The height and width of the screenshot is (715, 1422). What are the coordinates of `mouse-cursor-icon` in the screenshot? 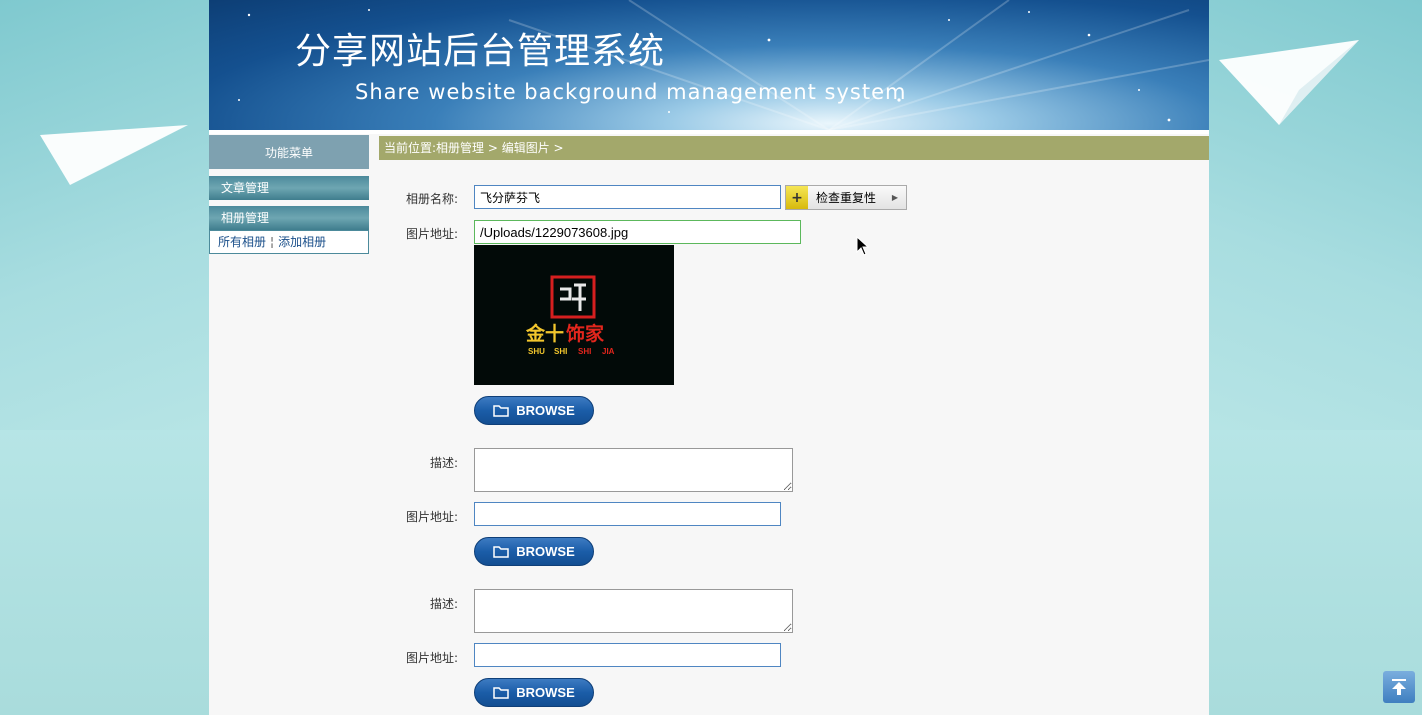 It's located at (863, 246).